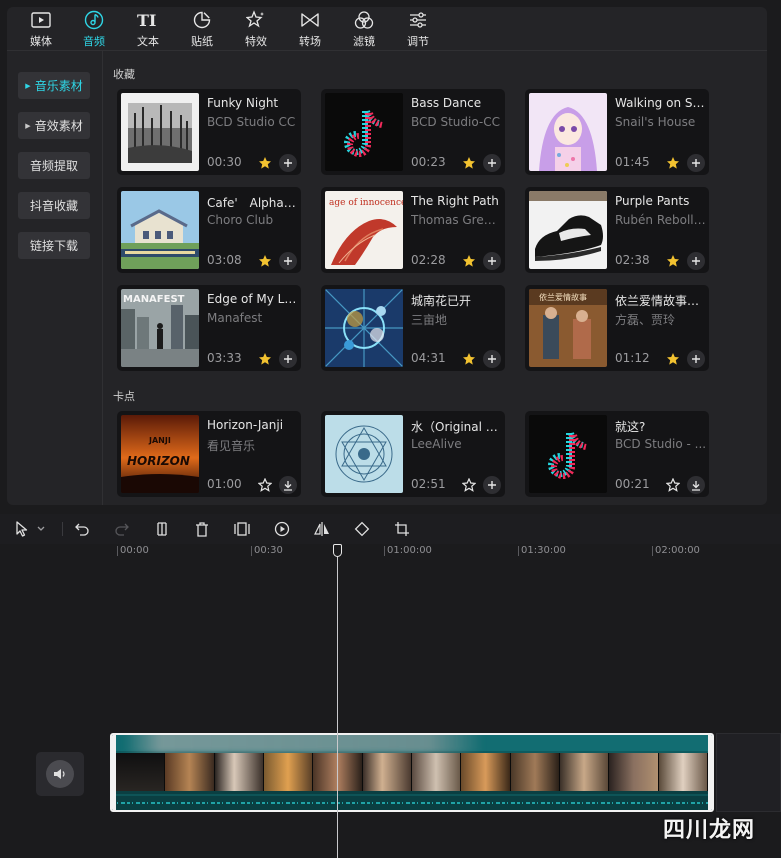 The width and height of the screenshot is (781, 858). I want to click on album-cover: MANAFEST, so click(160, 328).